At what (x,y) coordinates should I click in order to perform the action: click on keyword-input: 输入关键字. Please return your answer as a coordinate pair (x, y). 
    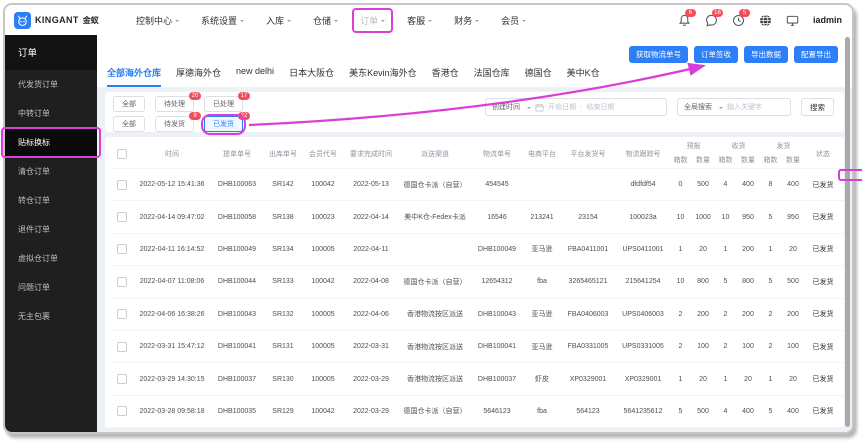
    Looking at the image, I should click on (744, 107).